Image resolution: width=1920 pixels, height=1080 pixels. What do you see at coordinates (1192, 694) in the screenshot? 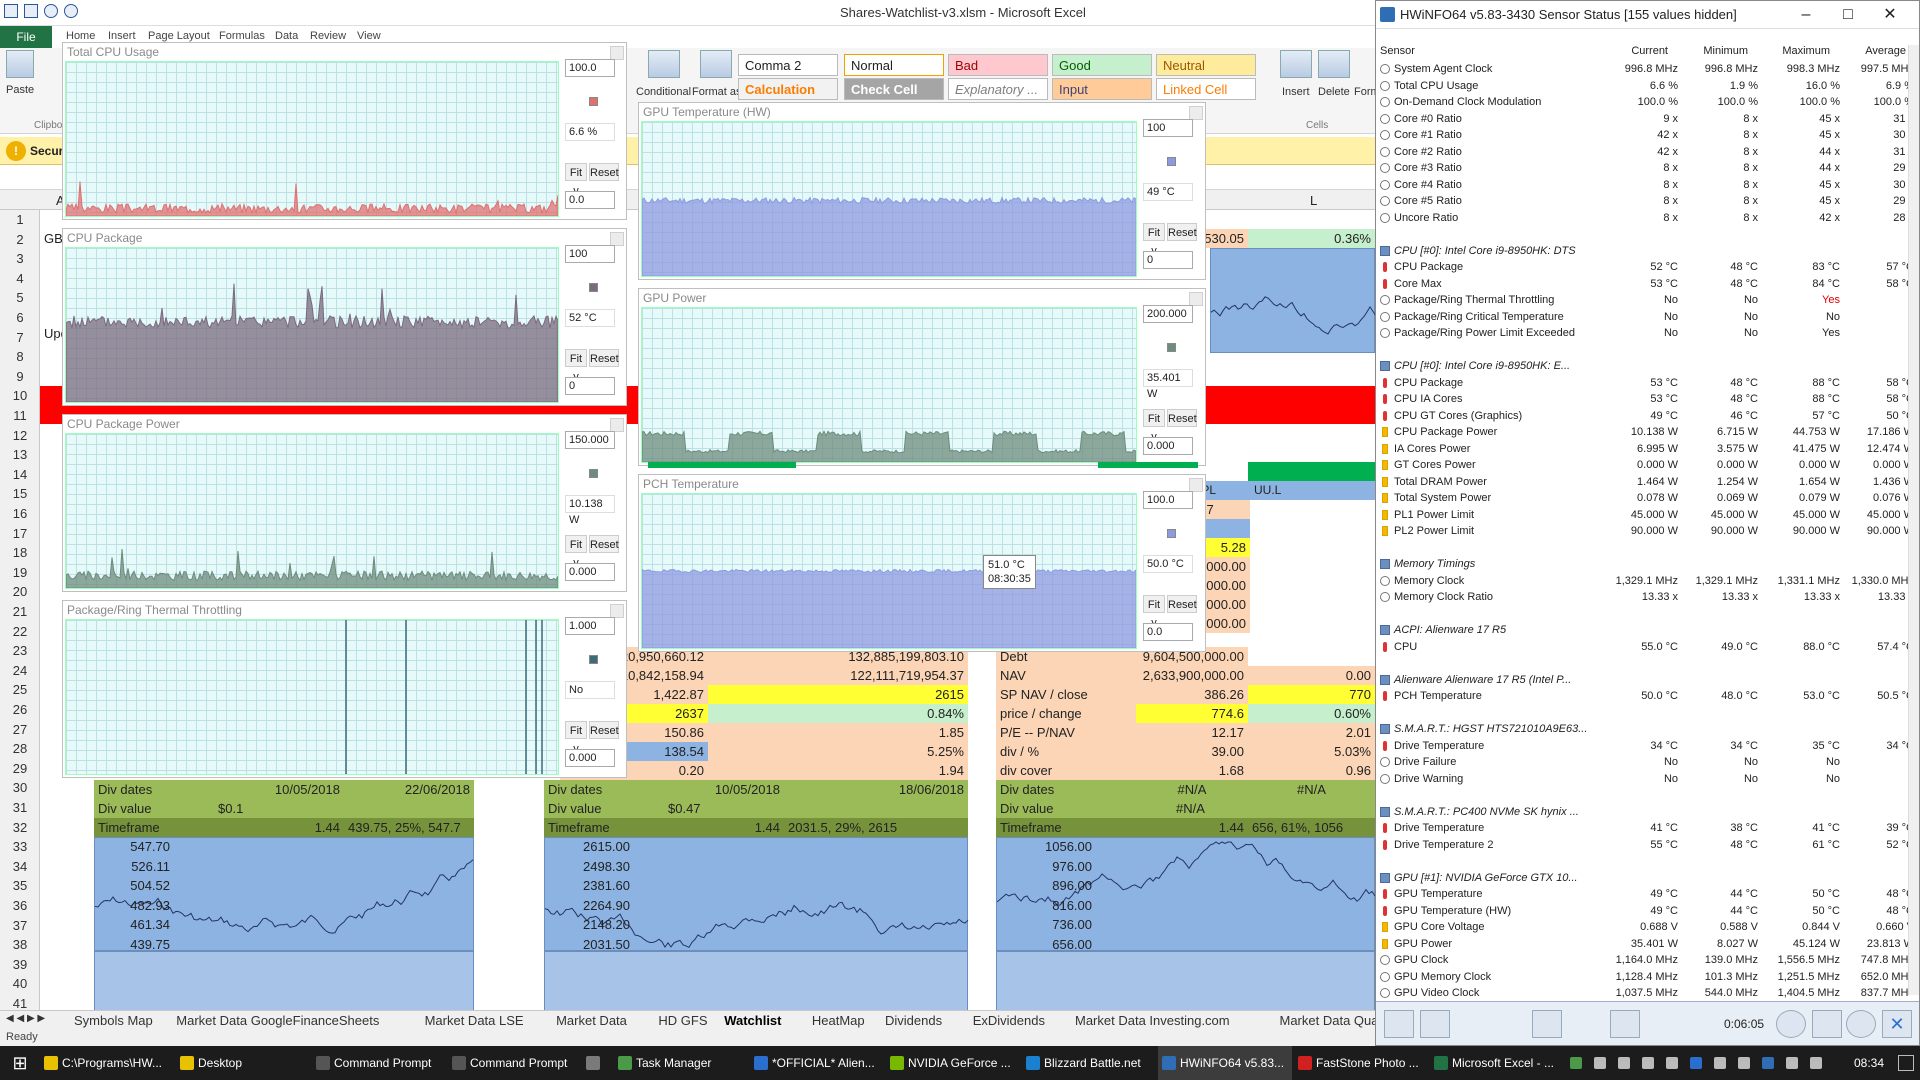
I see `cell-r25-c4: 386.26` at bounding box center [1192, 694].